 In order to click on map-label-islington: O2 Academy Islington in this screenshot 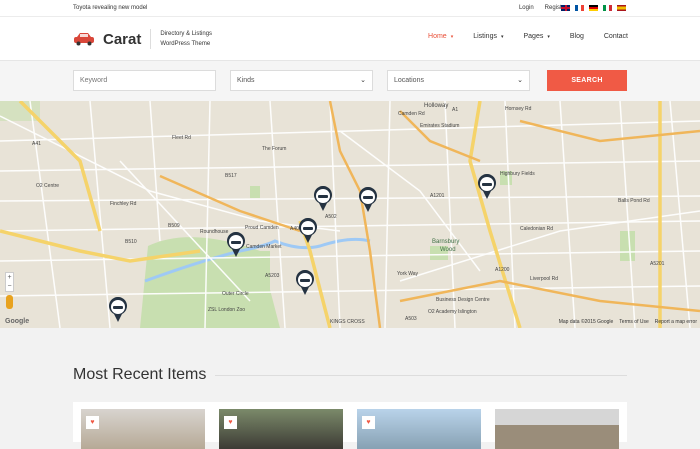, I will do `click(452, 312)`.